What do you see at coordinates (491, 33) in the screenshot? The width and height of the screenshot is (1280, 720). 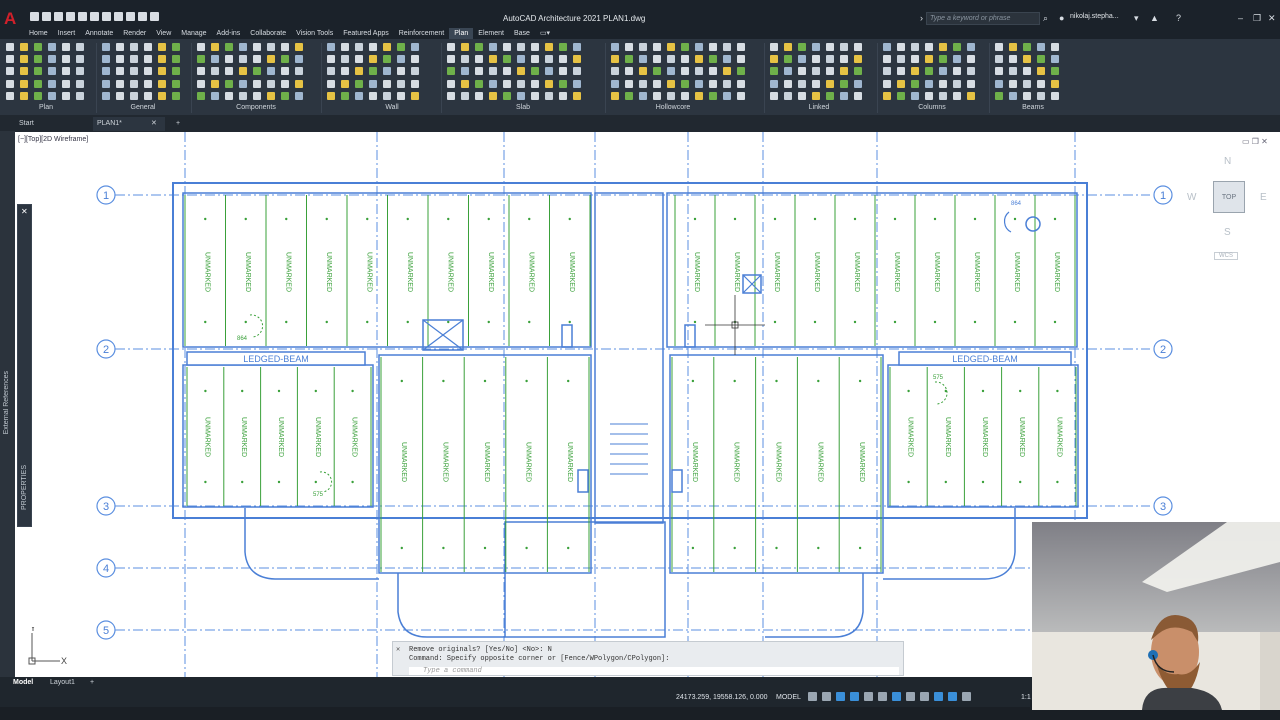 I see `menu-tab-element: Element` at bounding box center [491, 33].